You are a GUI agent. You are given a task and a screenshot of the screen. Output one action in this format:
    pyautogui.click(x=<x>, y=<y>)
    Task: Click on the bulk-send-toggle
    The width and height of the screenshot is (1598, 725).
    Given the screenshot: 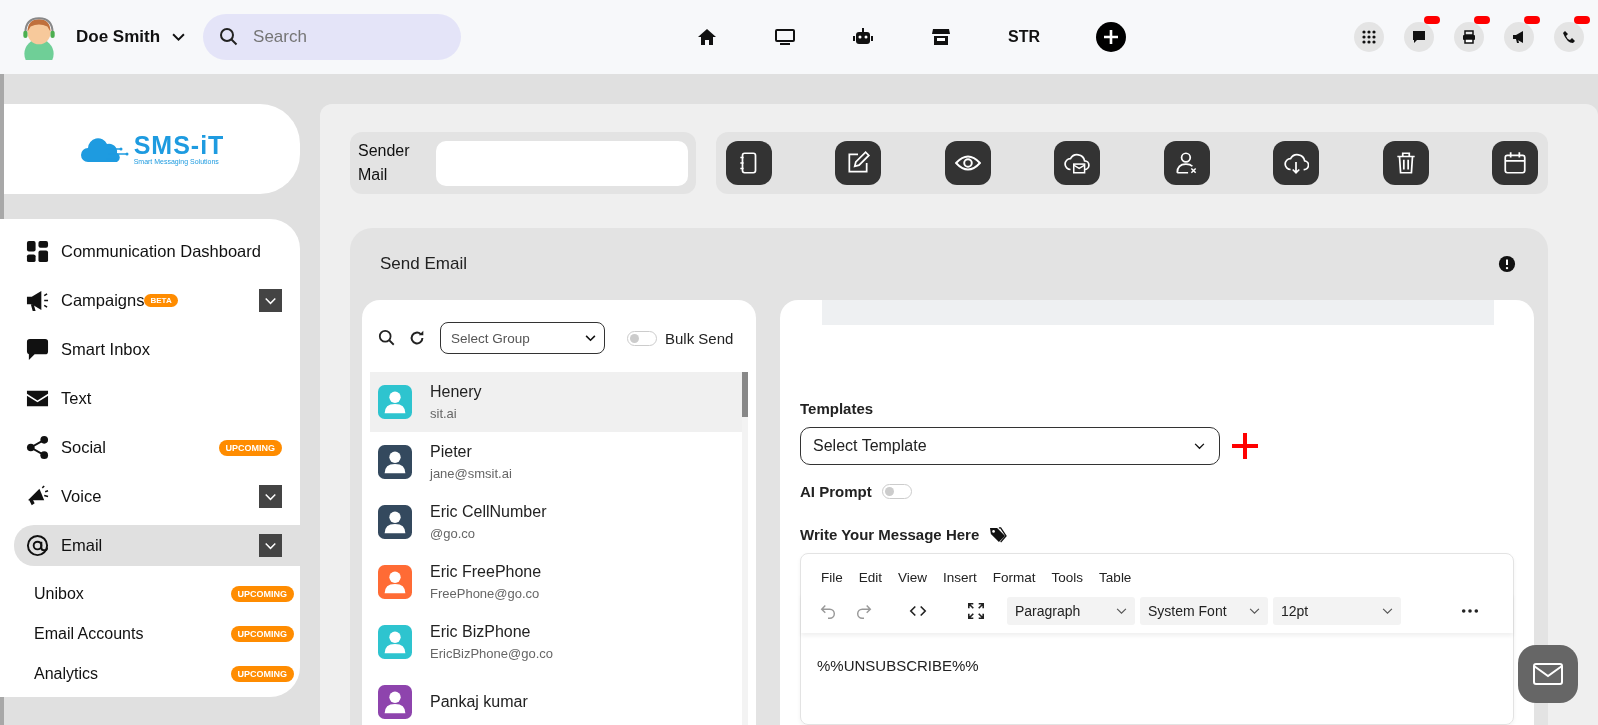 What is the action you would take?
    pyautogui.click(x=642, y=338)
    